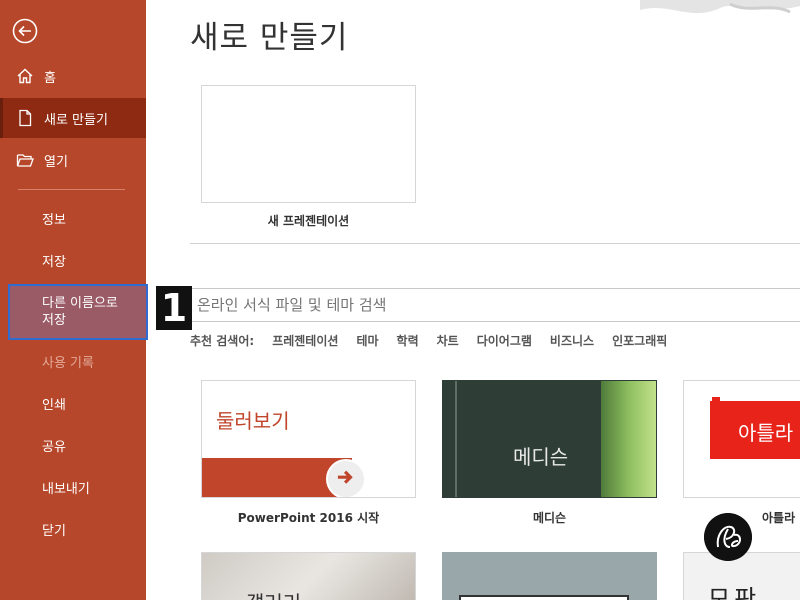  What do you see at coordinates (54, 531) in the screenshot?
I see `sidebar-item-label: 닫기` at bounding box center [54, 531].